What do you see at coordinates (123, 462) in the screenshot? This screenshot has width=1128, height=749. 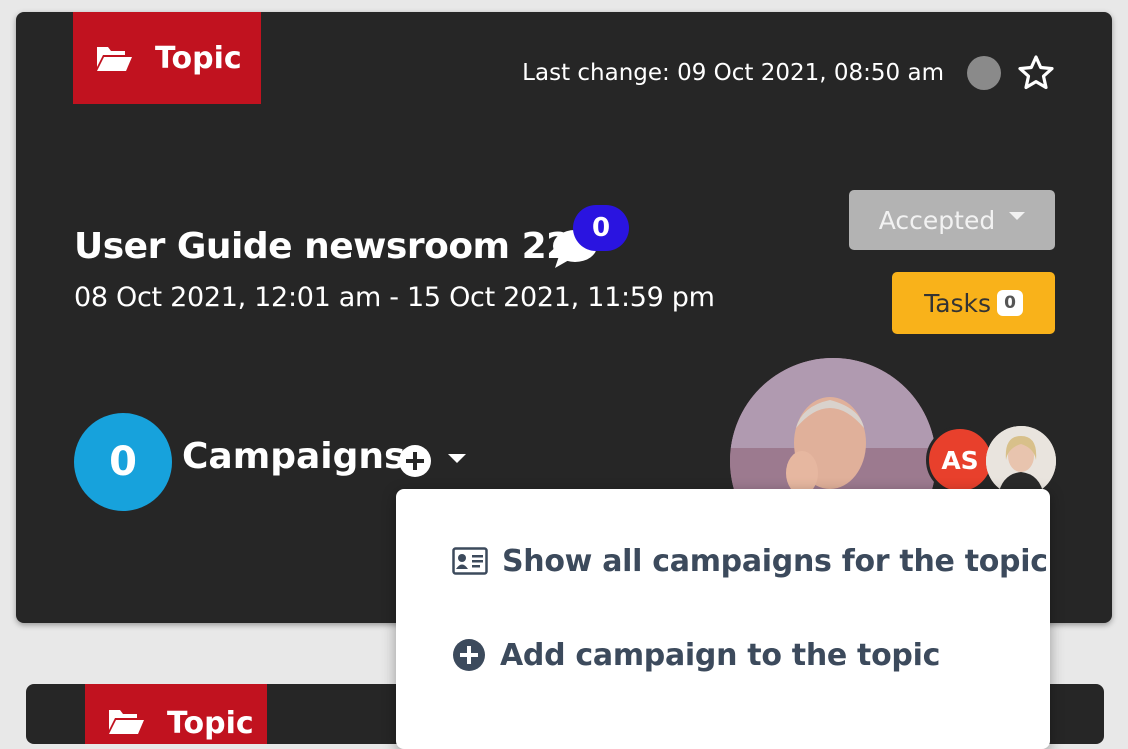 I see `campaign-count-badge: 0` at bounding box center [123, 462].